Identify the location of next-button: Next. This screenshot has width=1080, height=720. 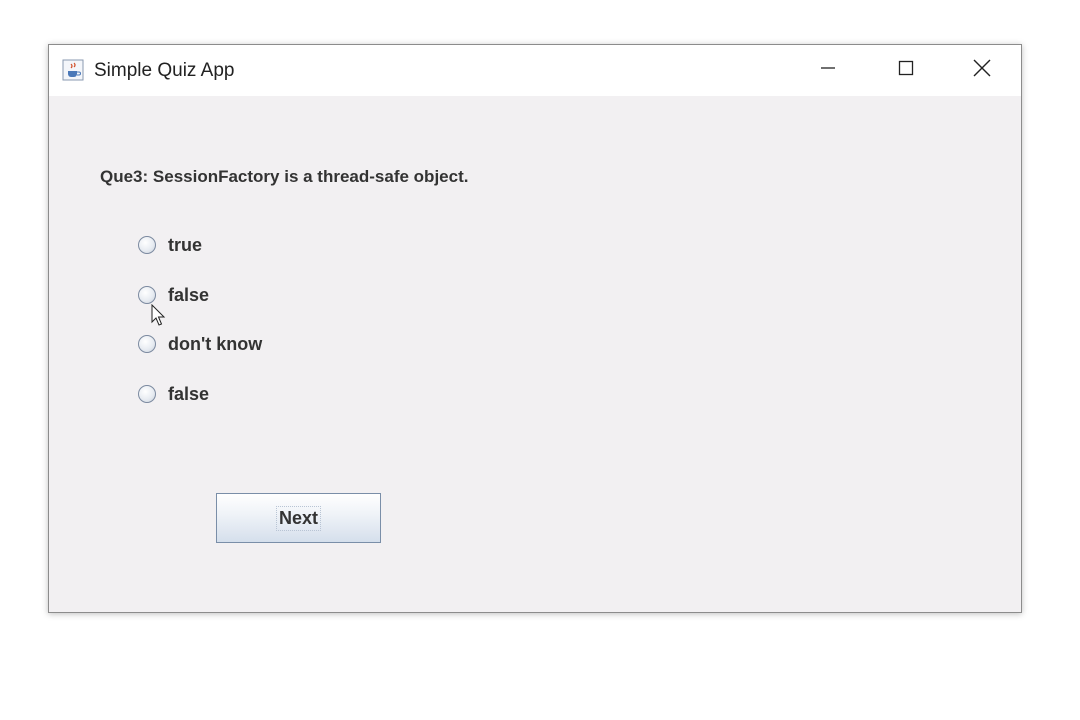
(298, 518).